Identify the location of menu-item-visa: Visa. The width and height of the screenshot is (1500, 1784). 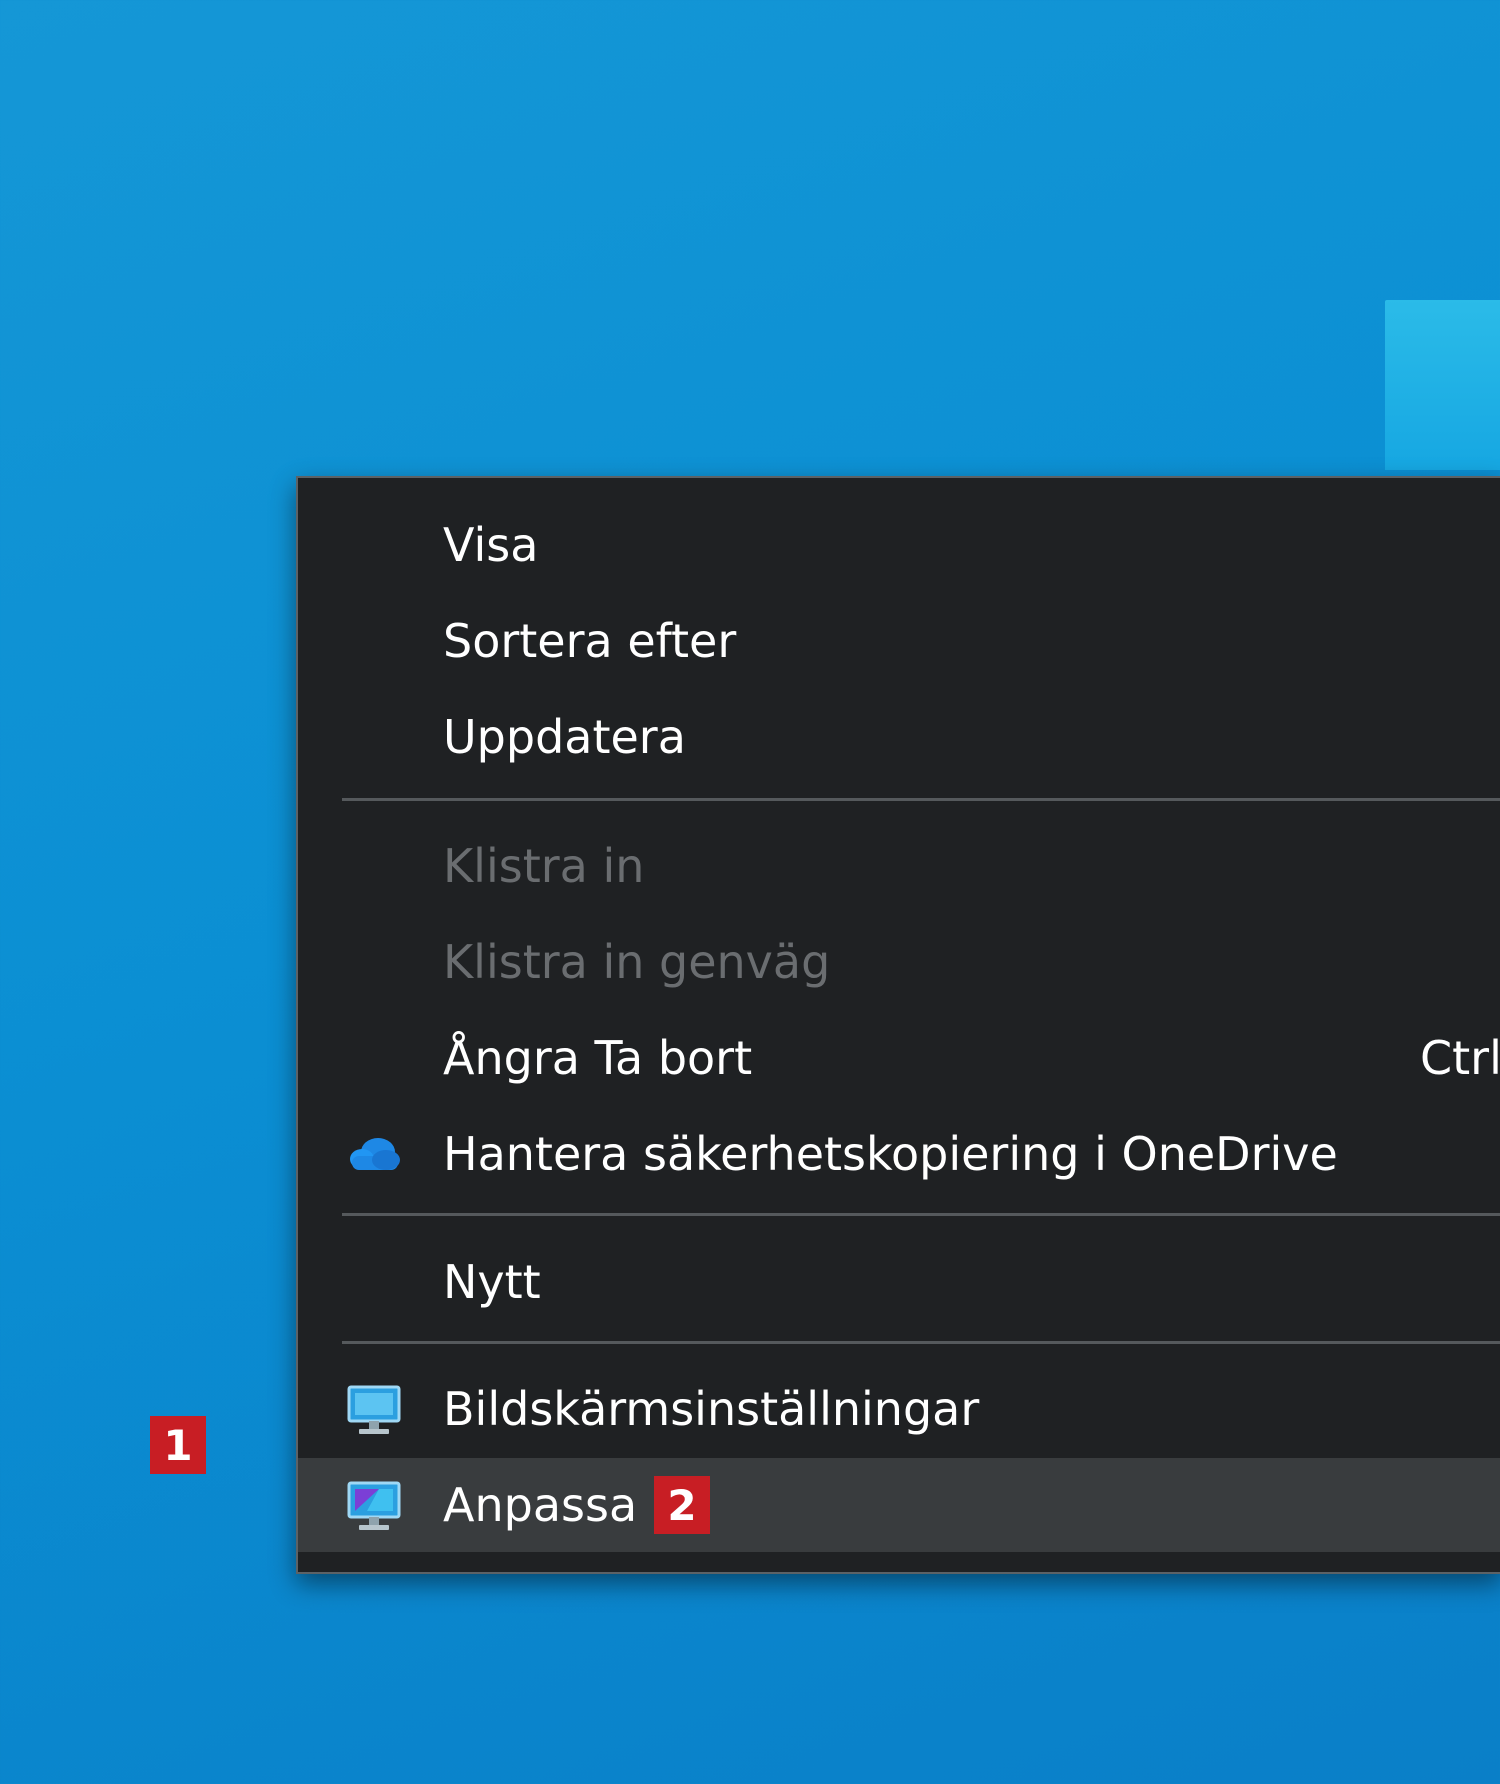
(899, 545).